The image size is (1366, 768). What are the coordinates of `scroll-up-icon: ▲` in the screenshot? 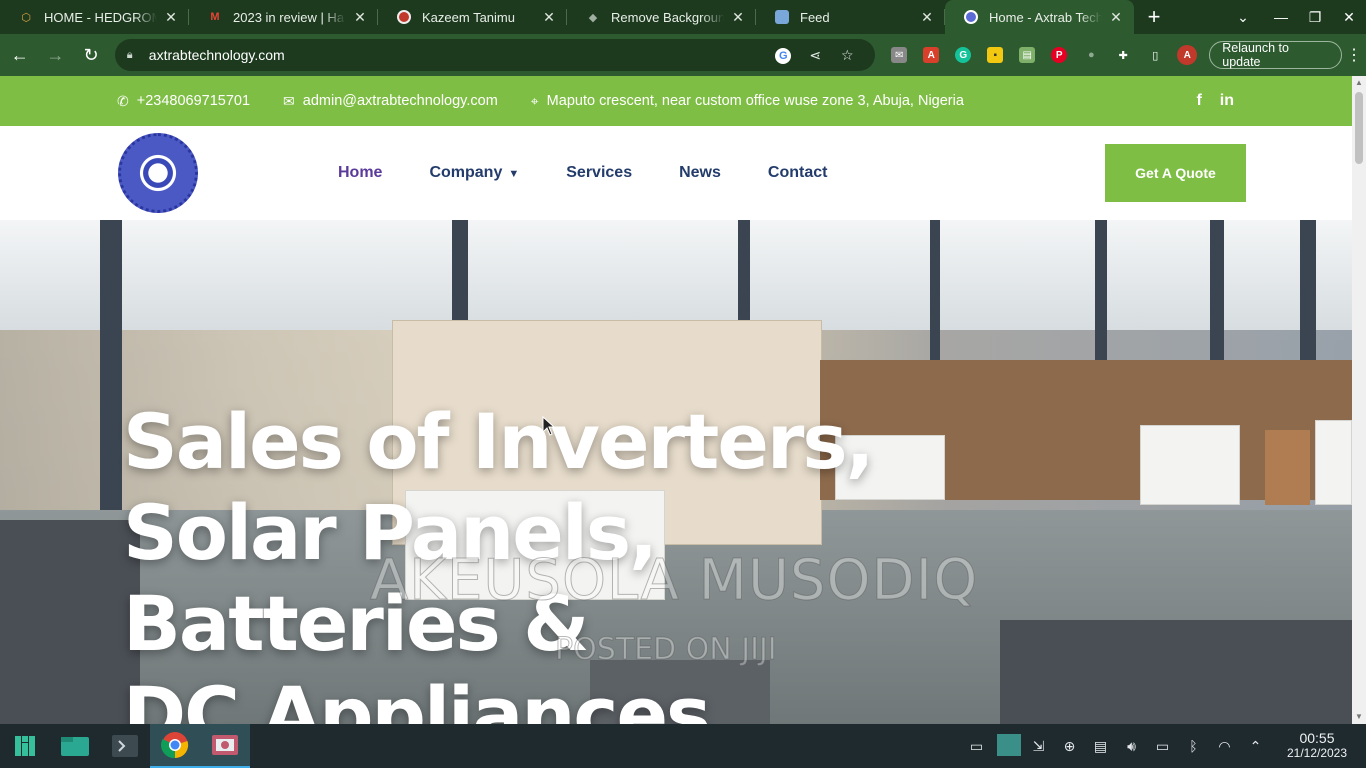 It's located at (1359, 83).